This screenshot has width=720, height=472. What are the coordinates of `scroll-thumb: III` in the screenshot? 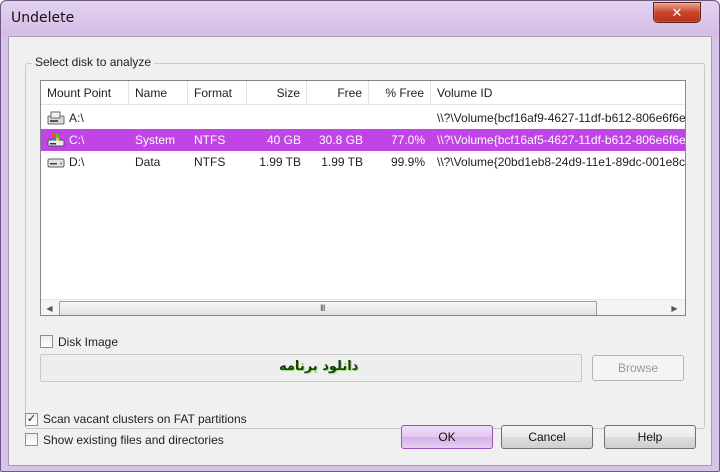 It's located at (328, 308).